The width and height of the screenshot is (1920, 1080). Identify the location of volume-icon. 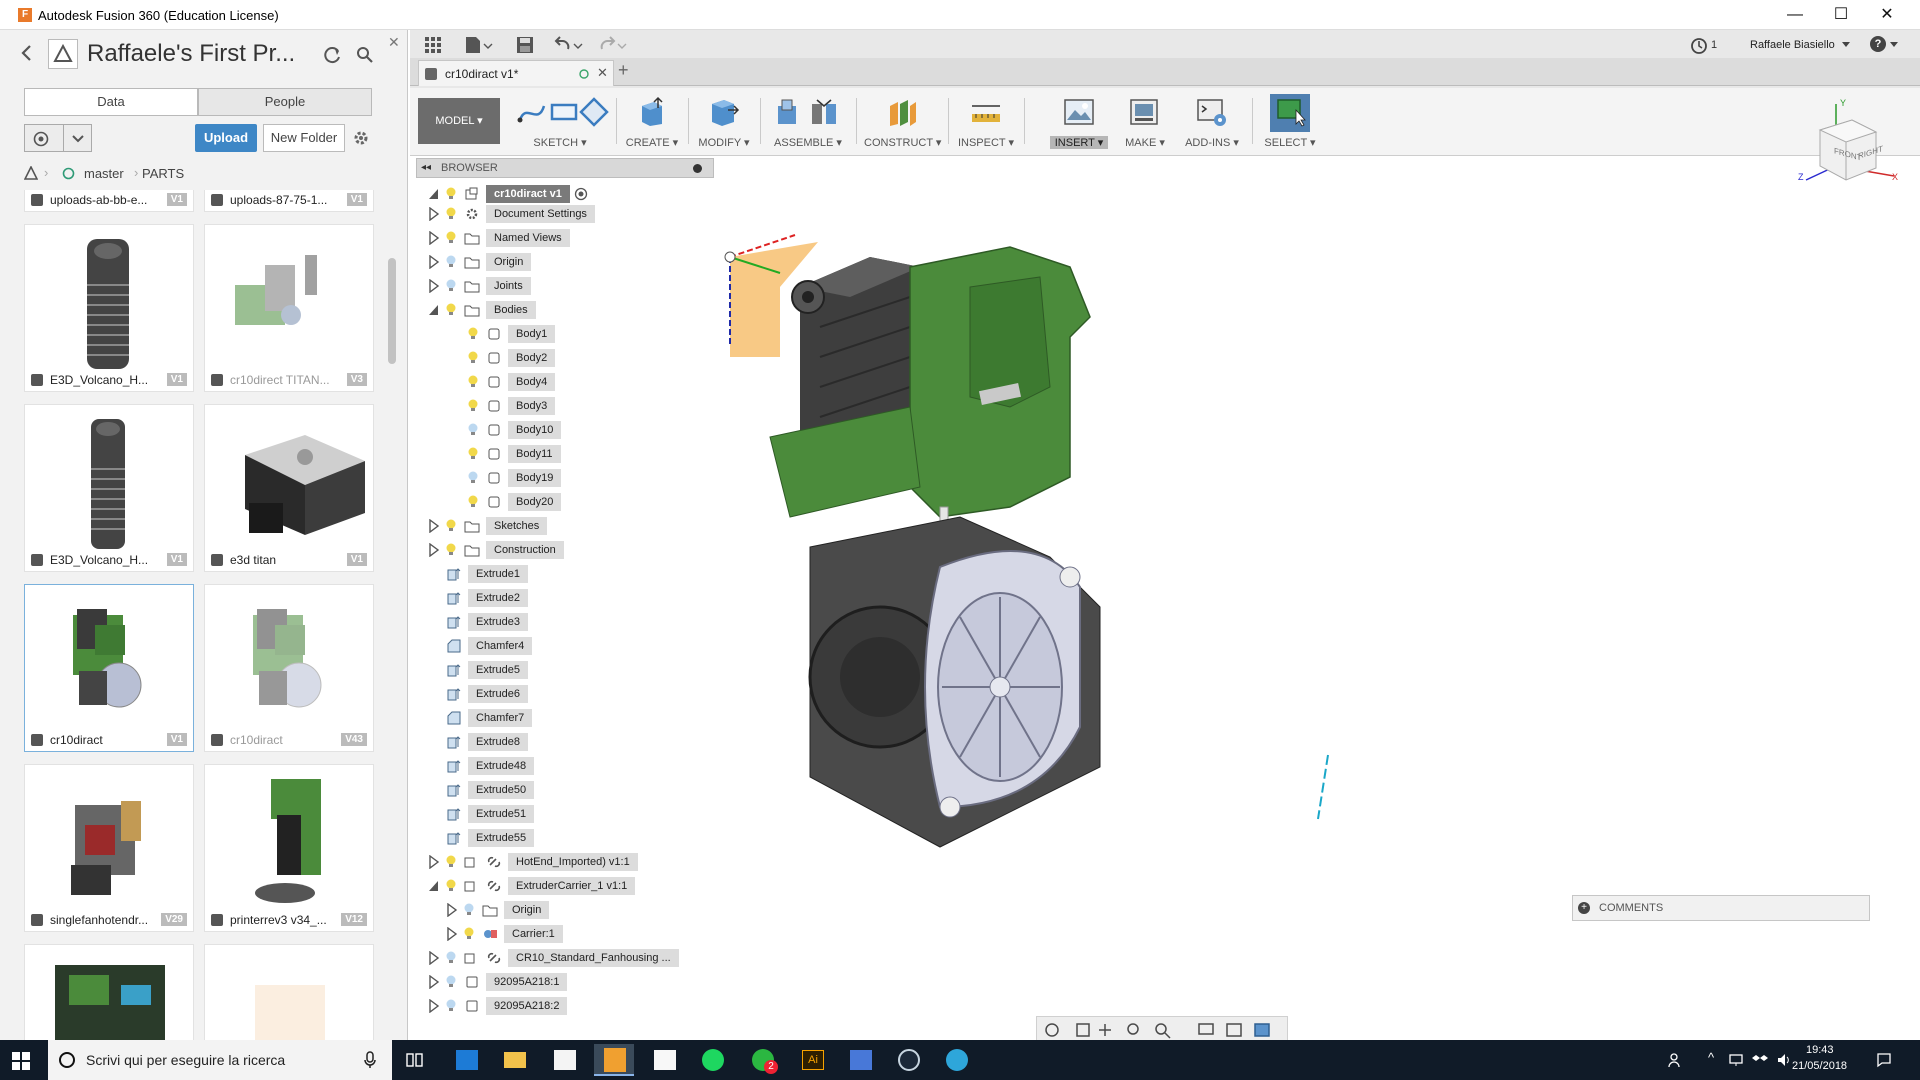
(1784, 1060).